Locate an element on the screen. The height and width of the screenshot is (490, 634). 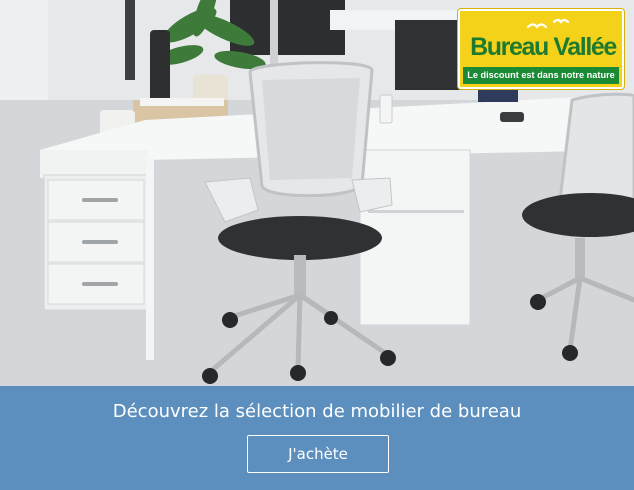
logo-tagline: Le discount est dans notre nature is located at coordinates (541, 75).